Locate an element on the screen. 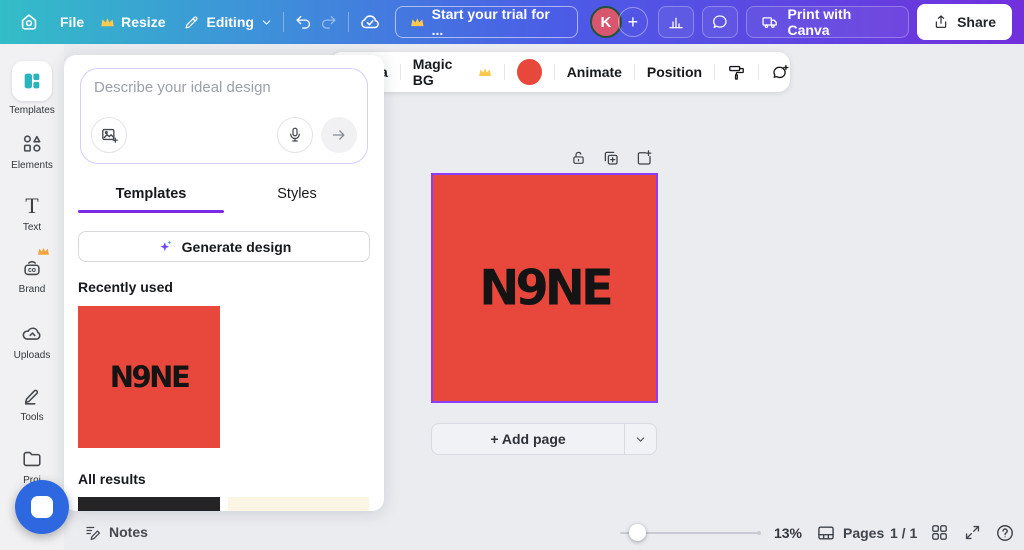 The image size is (1024, 550). file-menu-label: File is located at coordinates (72, 22).